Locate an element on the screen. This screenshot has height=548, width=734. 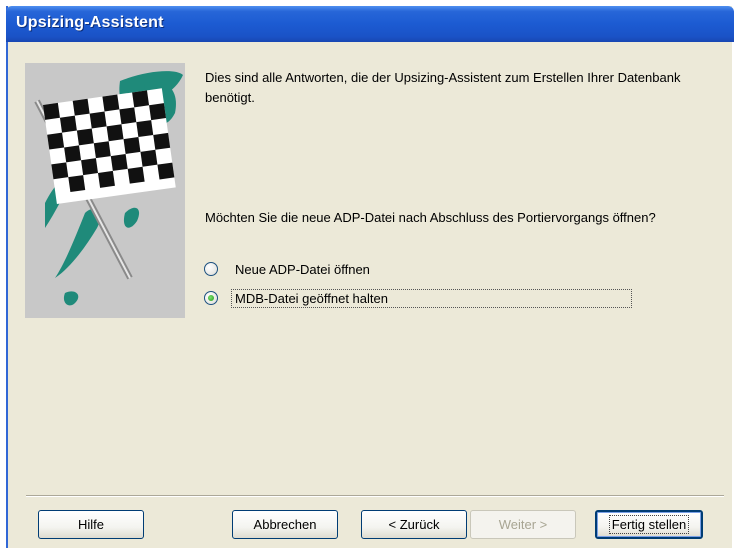
radio-button-selected is located at coordinates (211, 298).